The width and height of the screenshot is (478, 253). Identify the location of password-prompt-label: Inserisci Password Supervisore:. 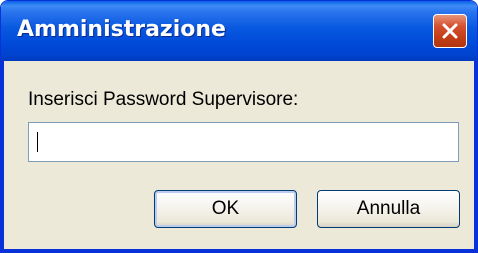
(163, 99).